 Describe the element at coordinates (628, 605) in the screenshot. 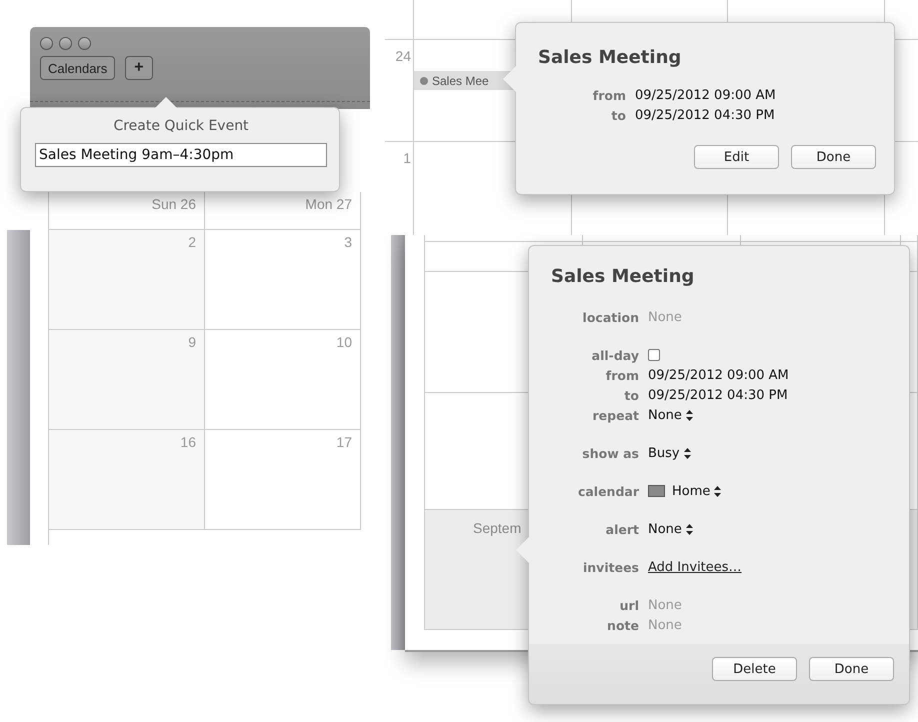

I see `field-label: url` at that location.